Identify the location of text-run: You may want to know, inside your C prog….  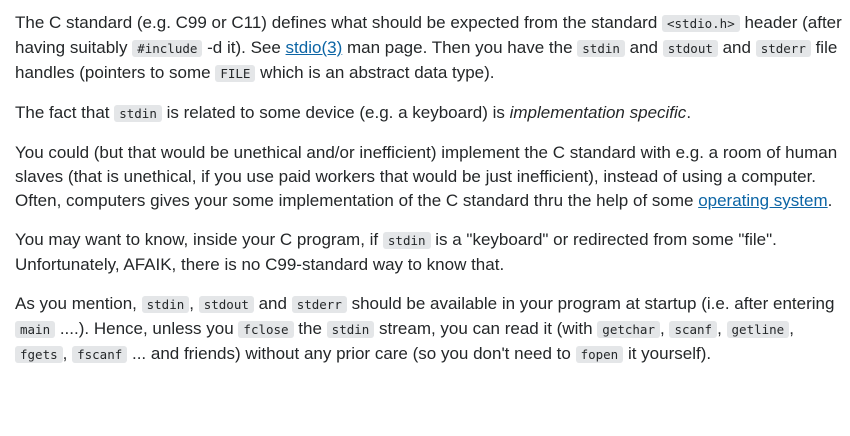
(199, 239).